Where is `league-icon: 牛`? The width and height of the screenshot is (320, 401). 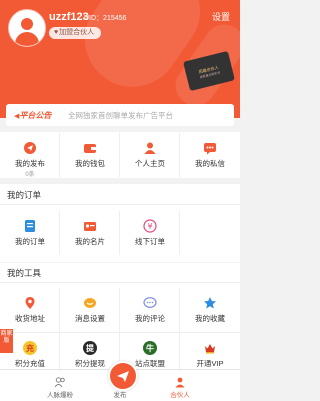
league-icon: 牛 is located at coordinates (150, 348).